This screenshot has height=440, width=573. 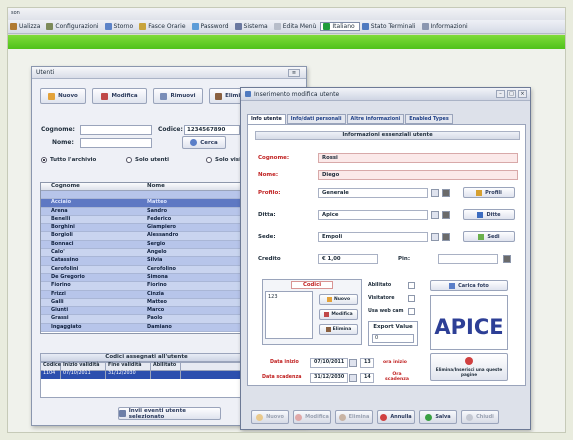 What do you see at coordinates (446, 193) in the screenshot?
I see `profile-delete-icon` at bounding box center [446, 193].